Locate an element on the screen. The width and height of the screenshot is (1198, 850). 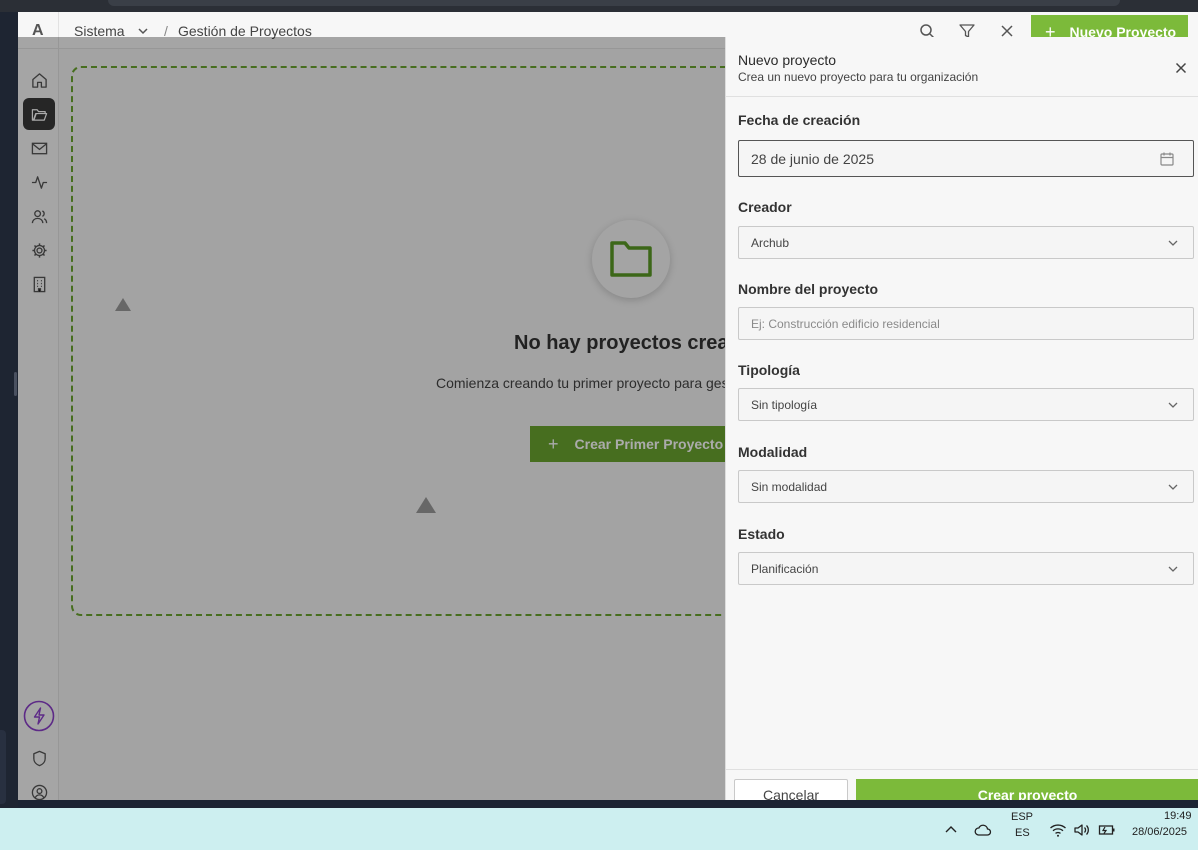
creation-date-label: Fecha de creación is located at coordinates (799, 120).